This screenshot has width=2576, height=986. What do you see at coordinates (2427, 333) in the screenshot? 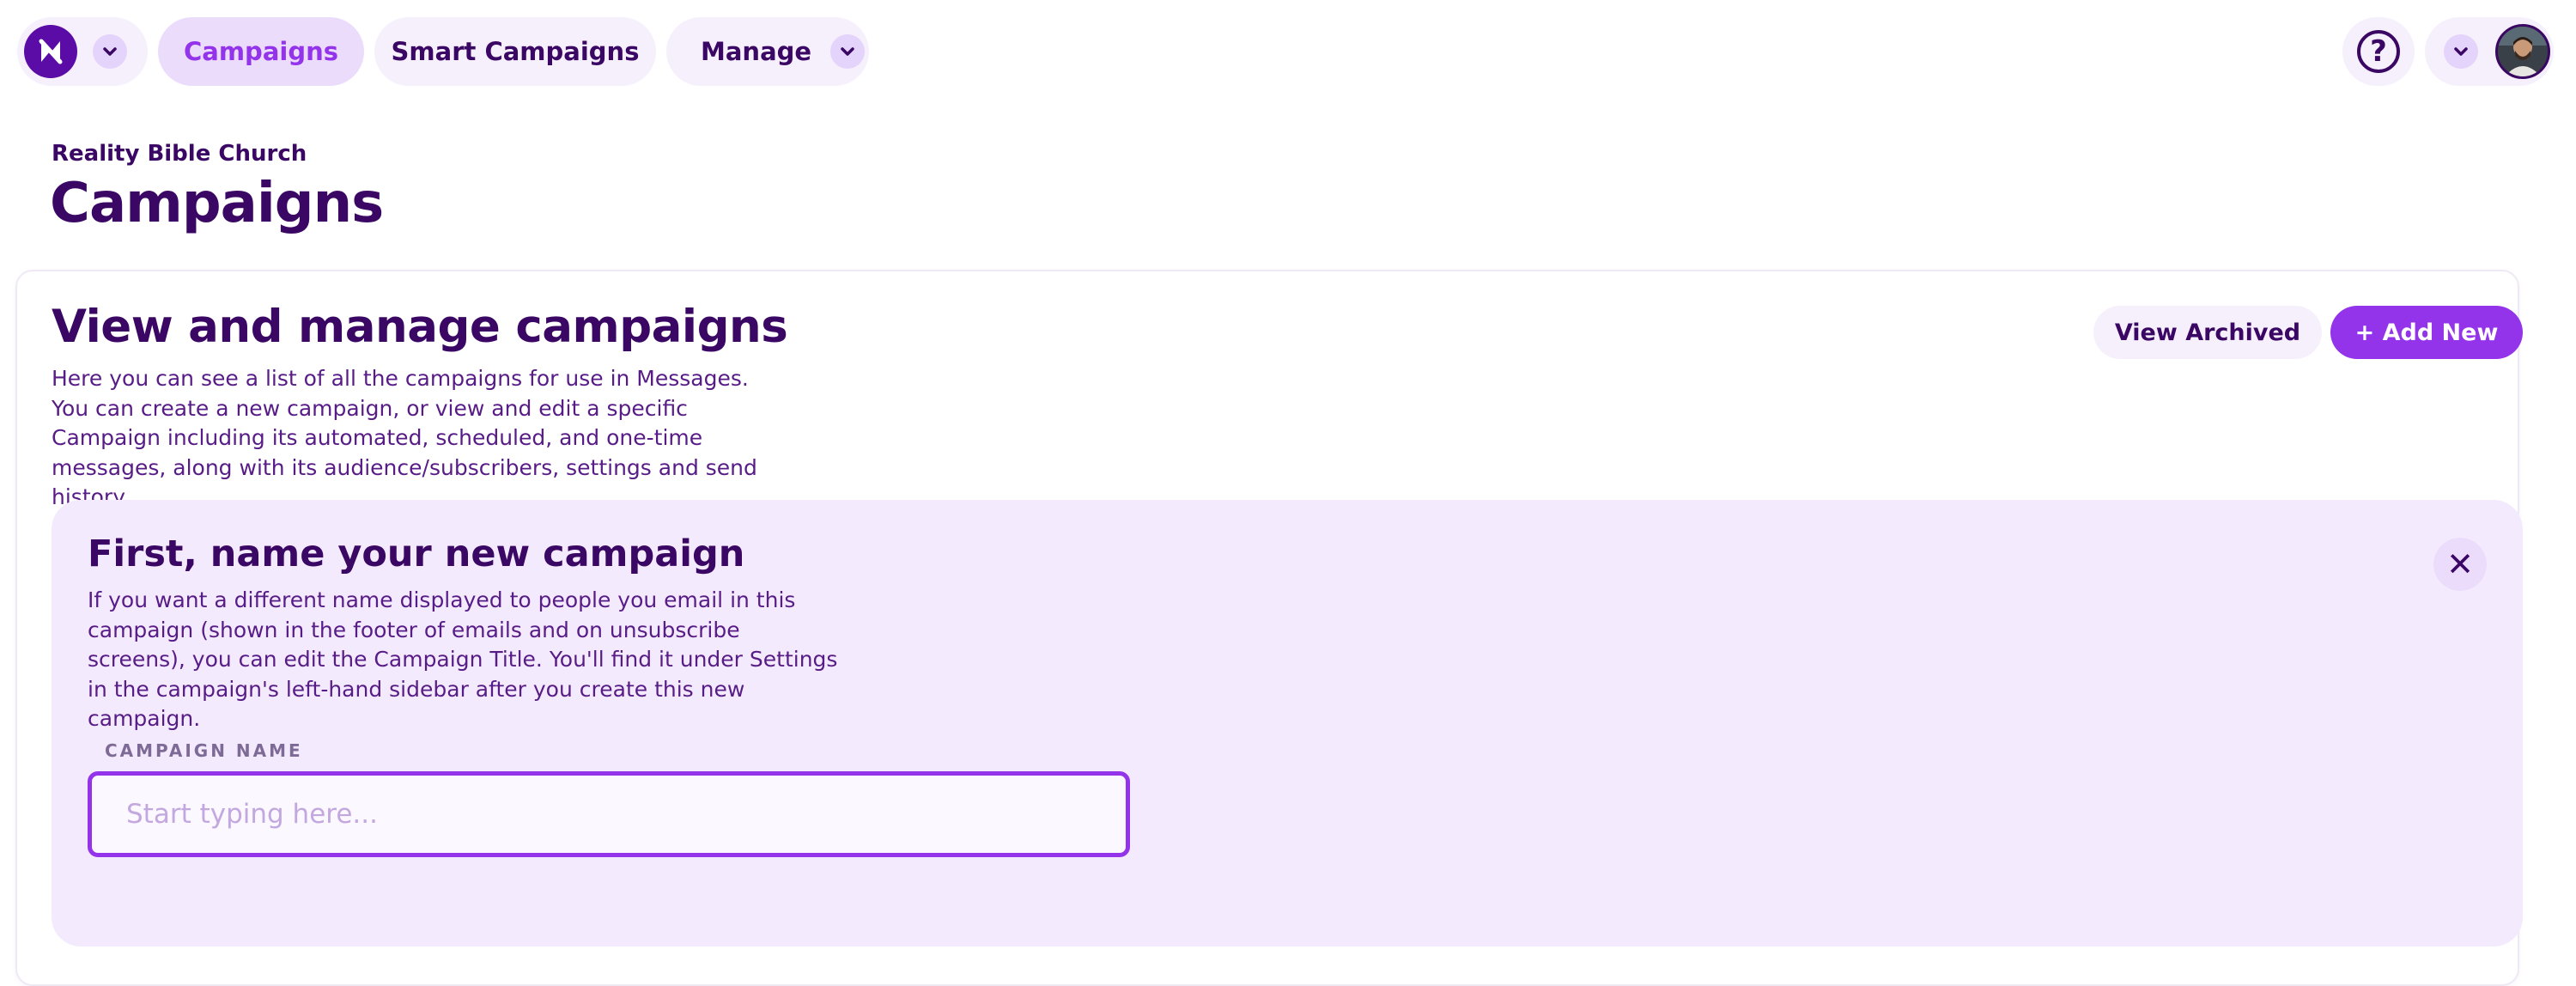
I see `add-new-button: + Add New` at bounding box center [2427, 333].